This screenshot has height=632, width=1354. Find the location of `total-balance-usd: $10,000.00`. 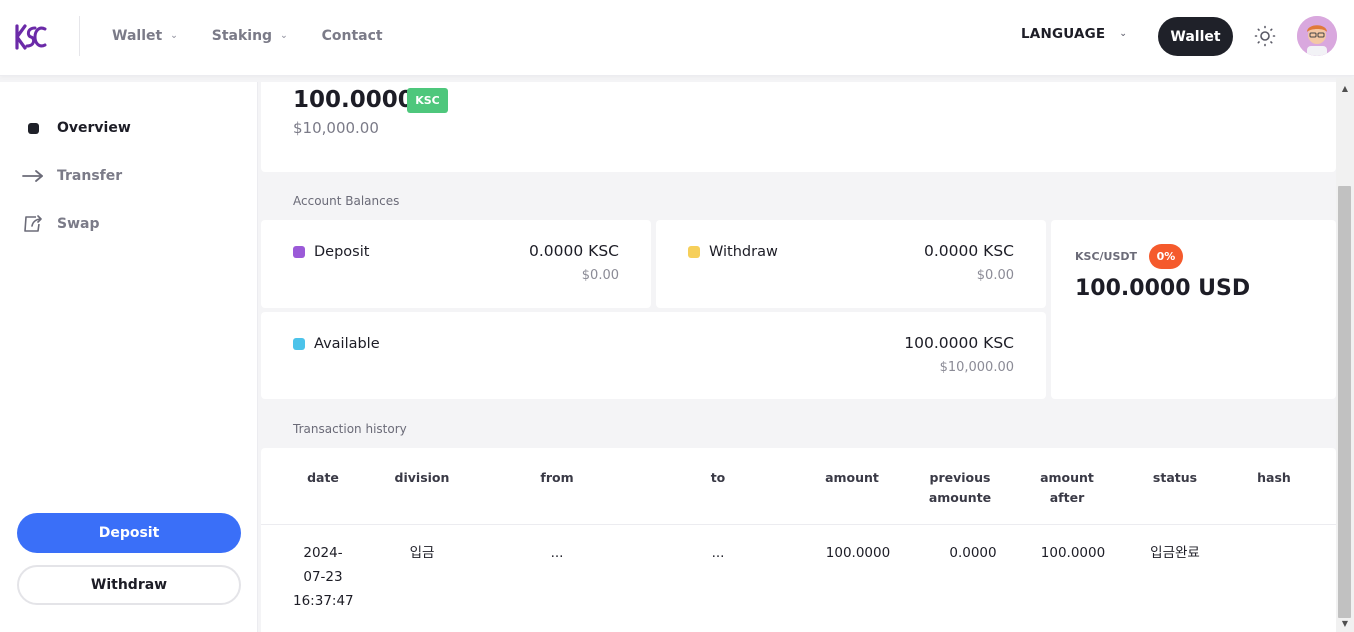

total-balance-usd: $10,000.00 is located at coordinates (336, 128).